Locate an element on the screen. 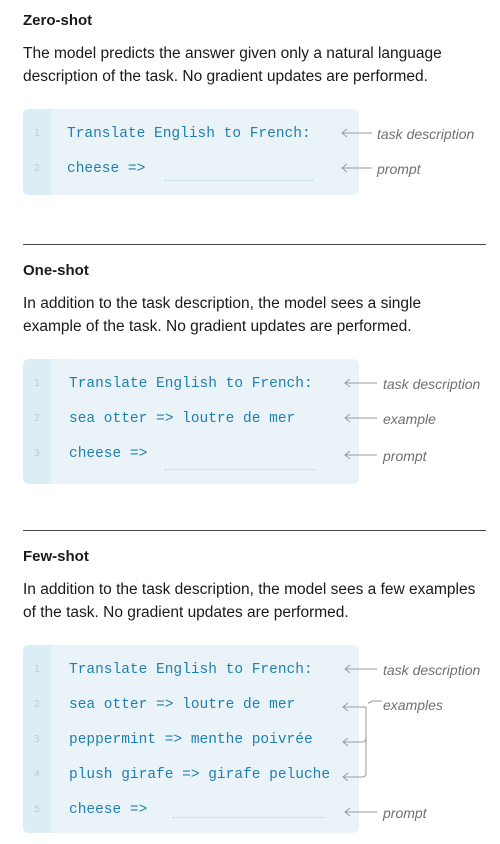  annotation-example: example is located at coordinates (409, 419).